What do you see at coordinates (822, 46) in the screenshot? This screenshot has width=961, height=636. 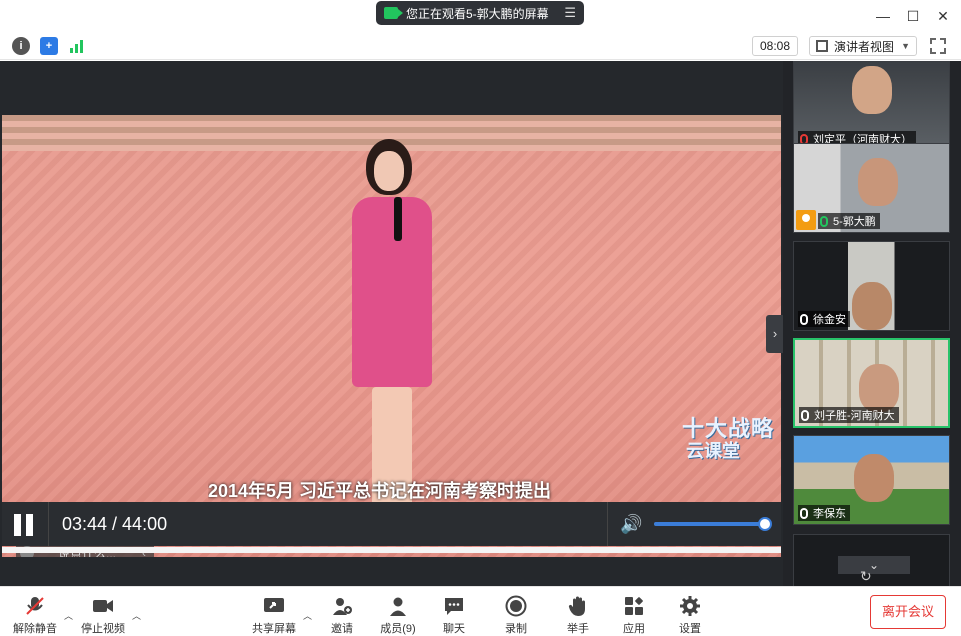 I see `speaker-view-icon` at bounding box center [822, 46].